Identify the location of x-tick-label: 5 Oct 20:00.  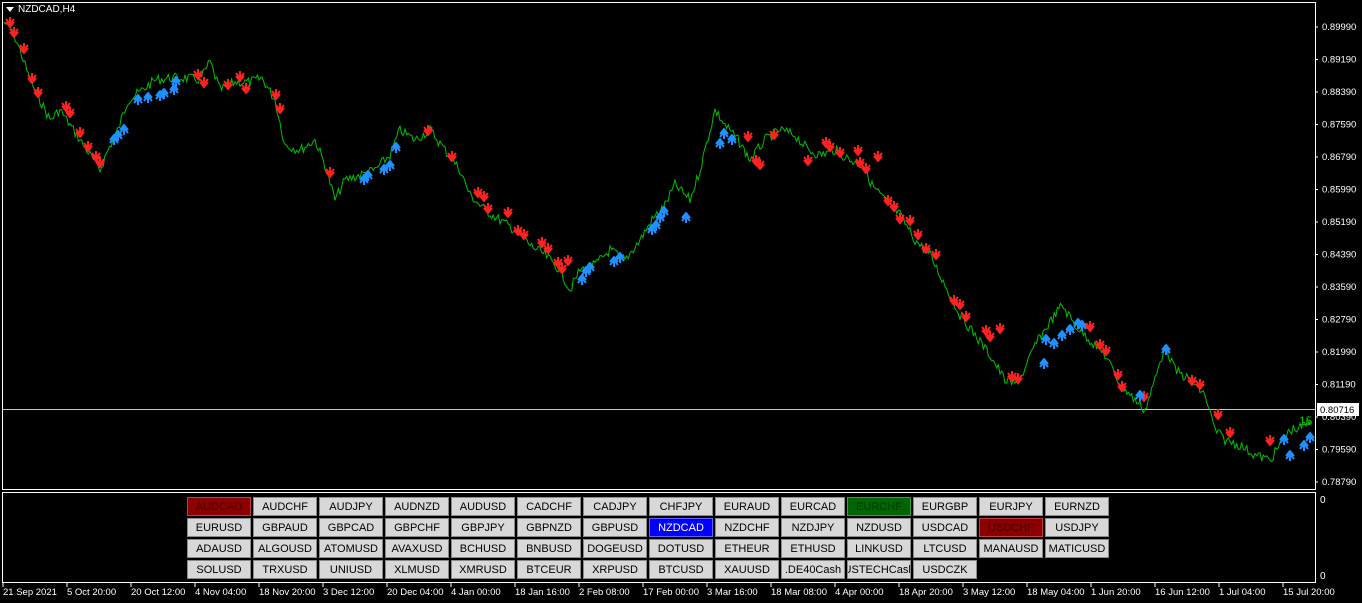
(91, 592).